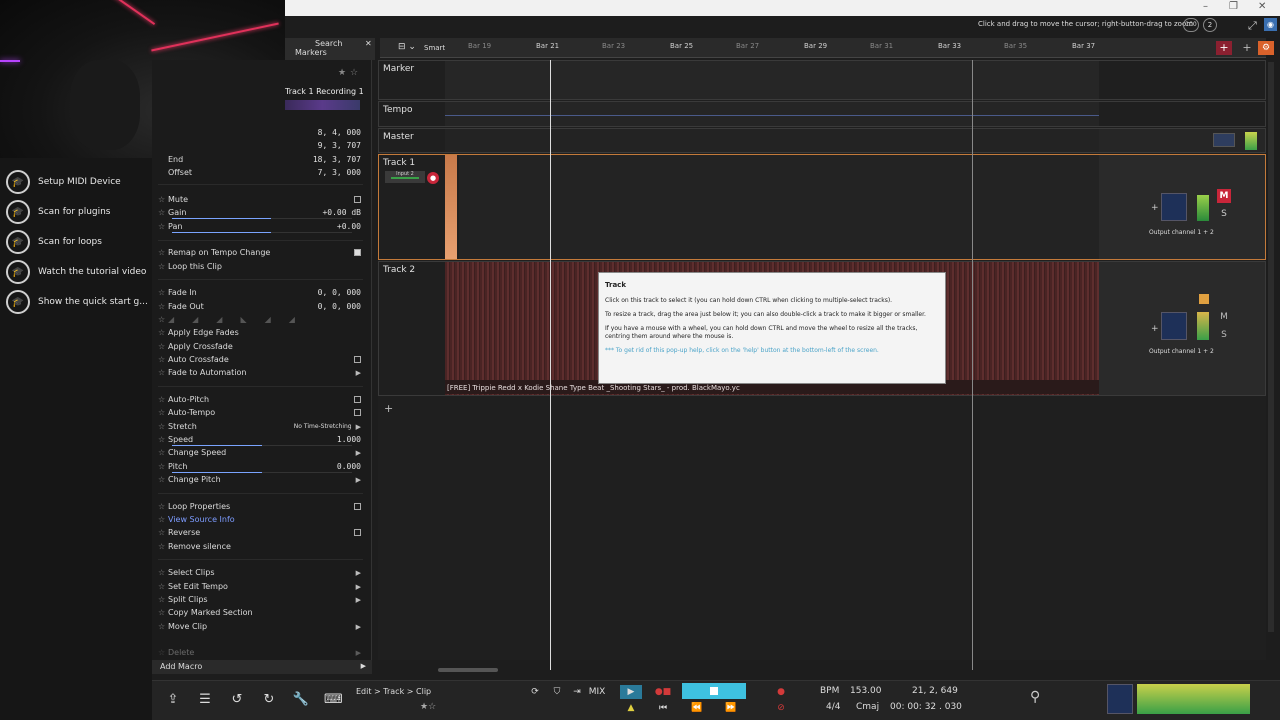  Describe the element at coordinates (550, 365) in the screenshot. I see `playhead-cursor` at that location.